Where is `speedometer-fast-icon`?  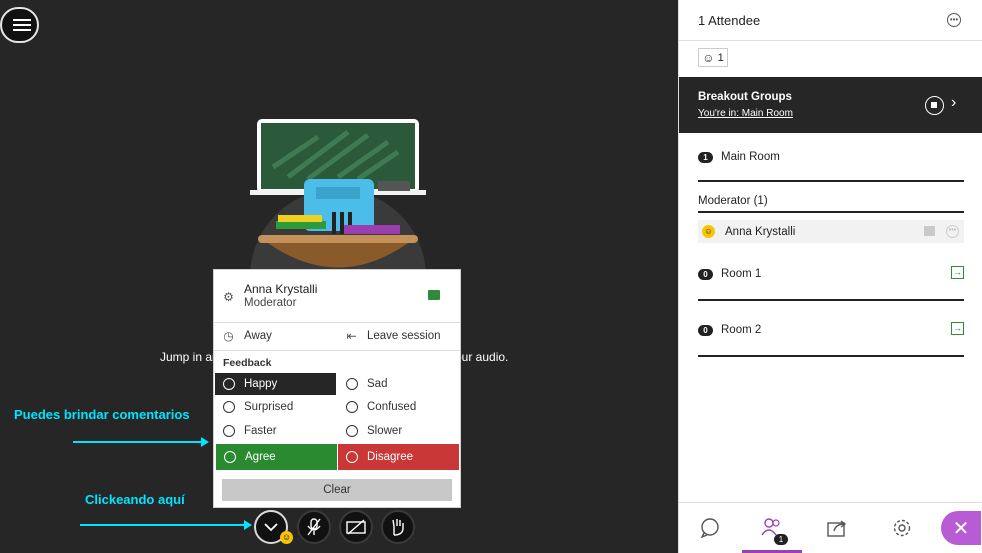
speedometer-fast-icon is located at coordinates (229, 431).